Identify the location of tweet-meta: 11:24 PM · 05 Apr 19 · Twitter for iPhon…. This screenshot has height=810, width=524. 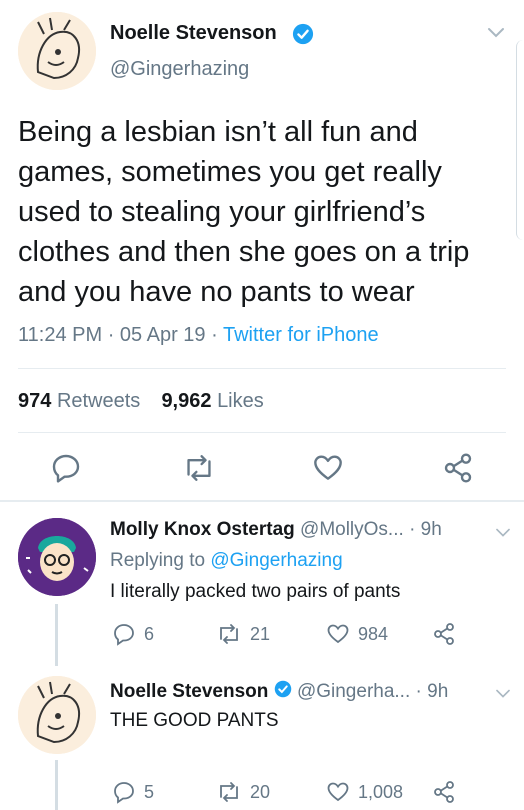
(198, 335).